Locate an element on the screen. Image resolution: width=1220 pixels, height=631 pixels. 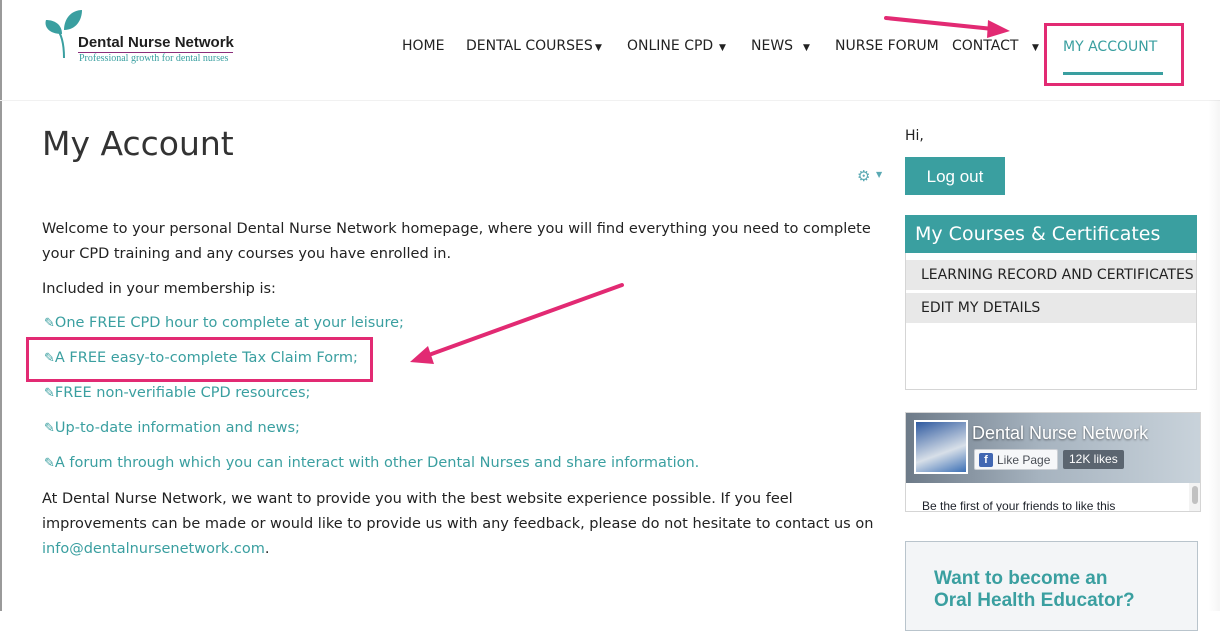
my-courses-heading: My Courses & Certificates is located at coordinates (1051, 234).